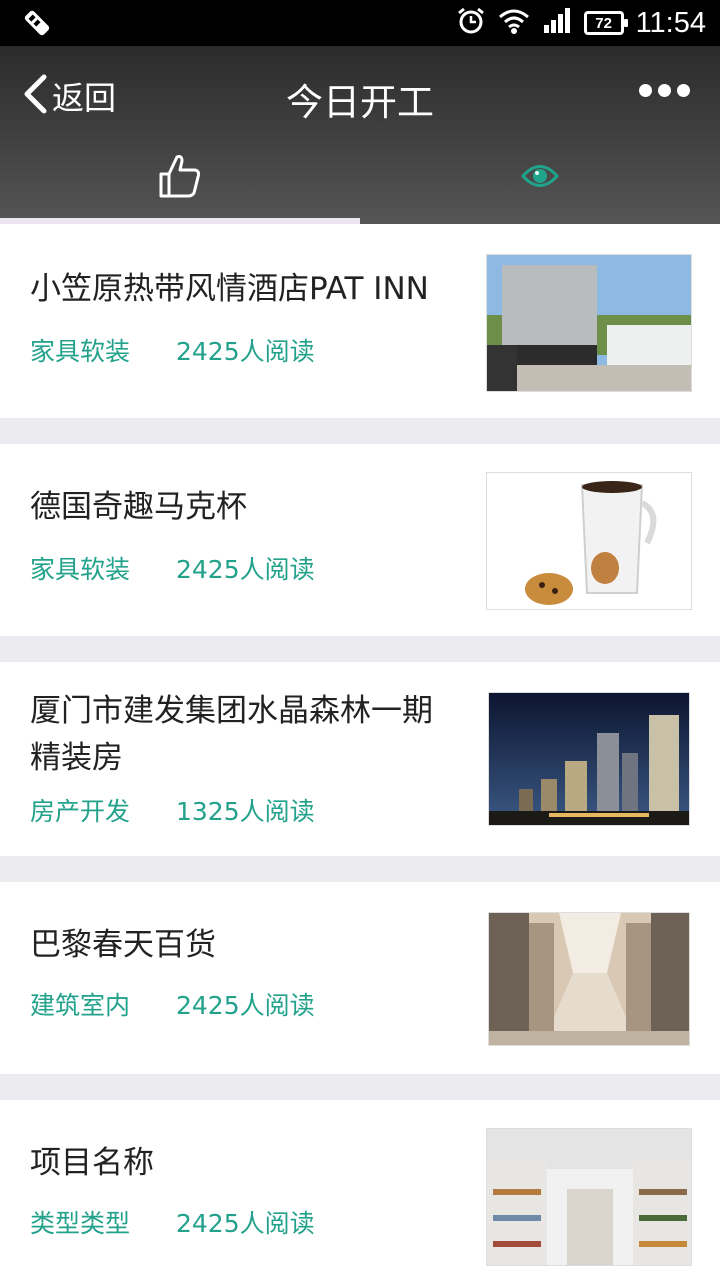 Image resolution: width=720 pixels, height=1280 pixels. What do you see at coordinates (471, 23) in the screenshot?
I see `alarm-icon` at bounding box center [471, 23].